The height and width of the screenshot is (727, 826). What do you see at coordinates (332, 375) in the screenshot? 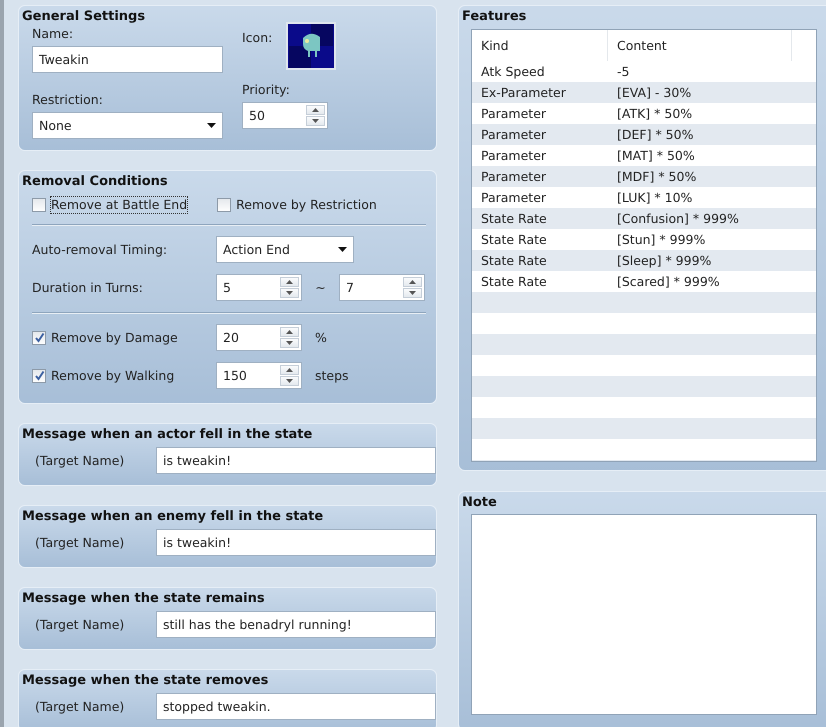
I see `unit-label: steps` at bounding box center [332, 375].